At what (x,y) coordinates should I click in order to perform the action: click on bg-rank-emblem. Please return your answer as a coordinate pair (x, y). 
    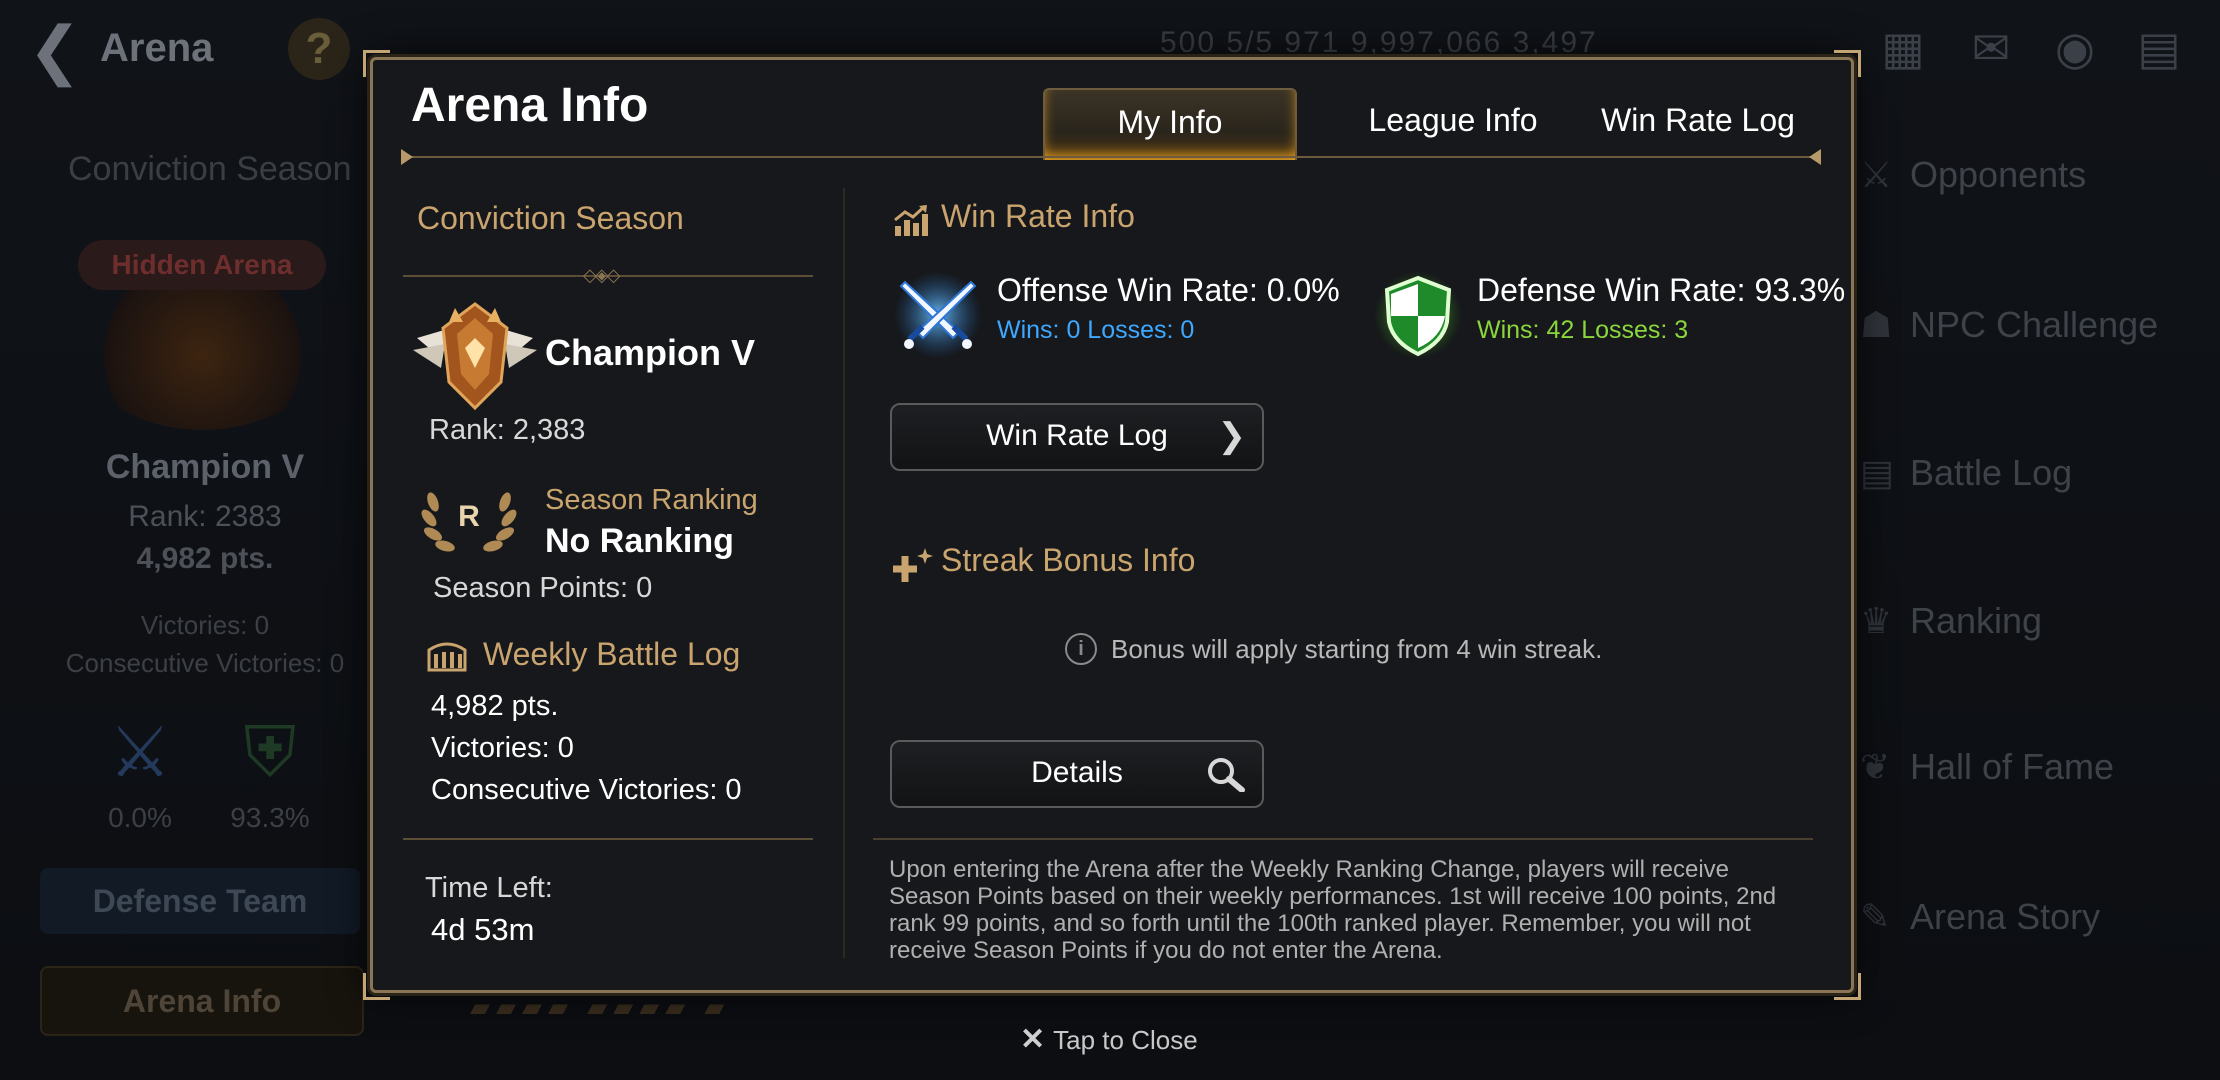
    Looking at the image, I should click on (202, 355).